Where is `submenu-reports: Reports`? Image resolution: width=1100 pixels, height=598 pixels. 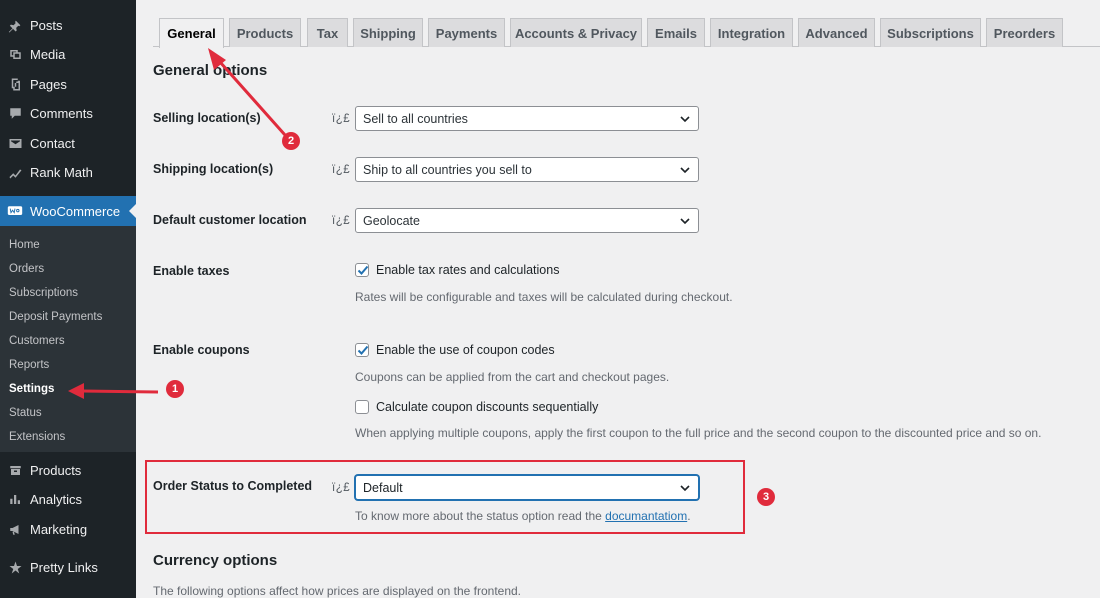 submenu-reports: Reports is located at coordinates (29, 365).